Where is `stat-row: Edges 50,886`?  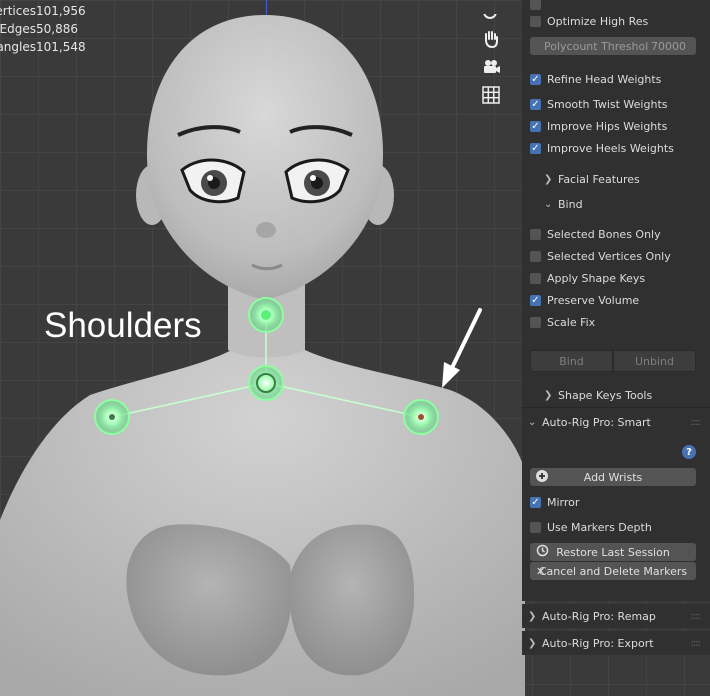
stat-row: Edges 50,886 is located at coordinates (43, 29).